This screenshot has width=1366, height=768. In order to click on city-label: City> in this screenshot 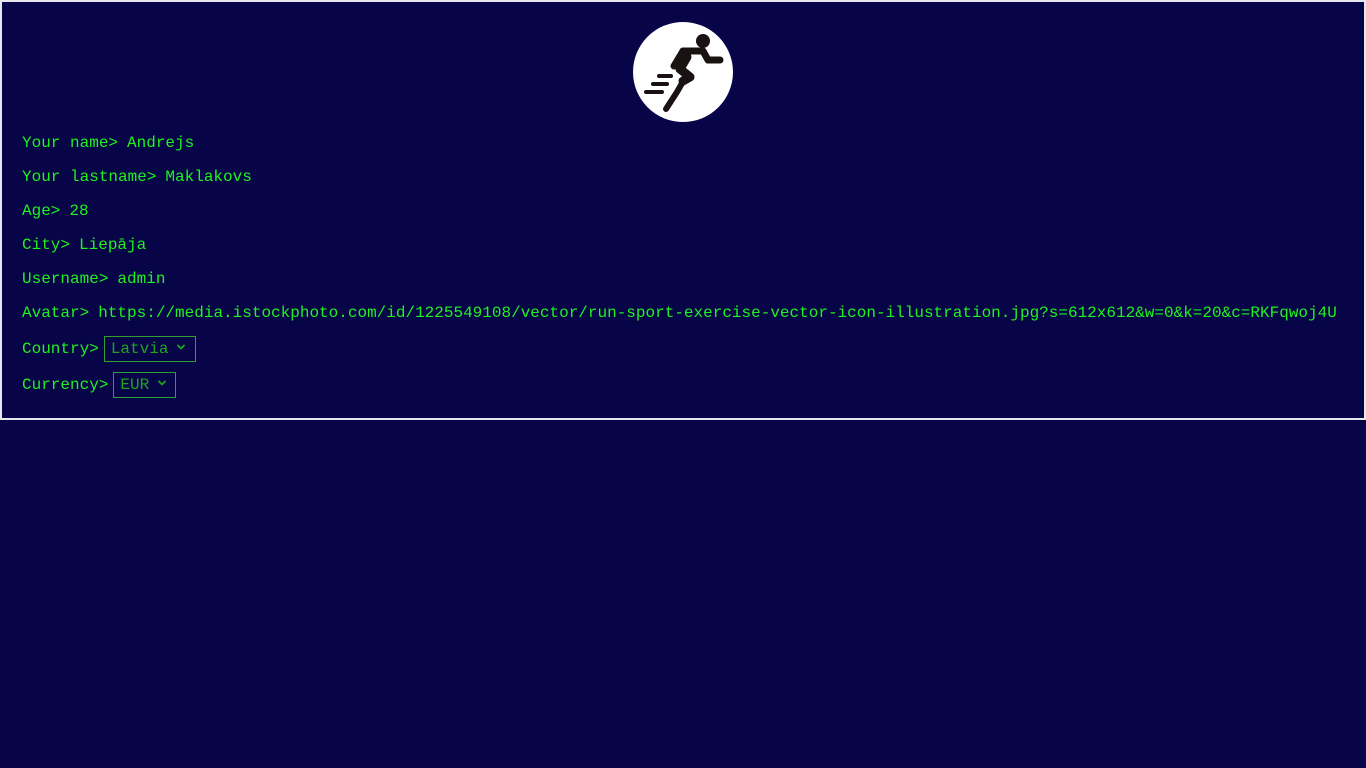, I will do `click(46, 245)`.